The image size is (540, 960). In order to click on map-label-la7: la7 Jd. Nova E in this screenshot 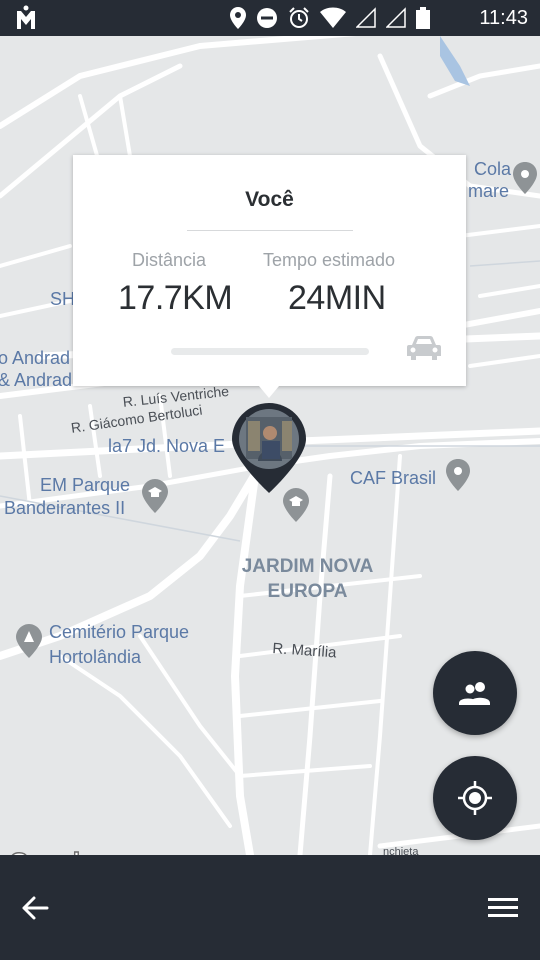, I will do `click(167, 446)`.